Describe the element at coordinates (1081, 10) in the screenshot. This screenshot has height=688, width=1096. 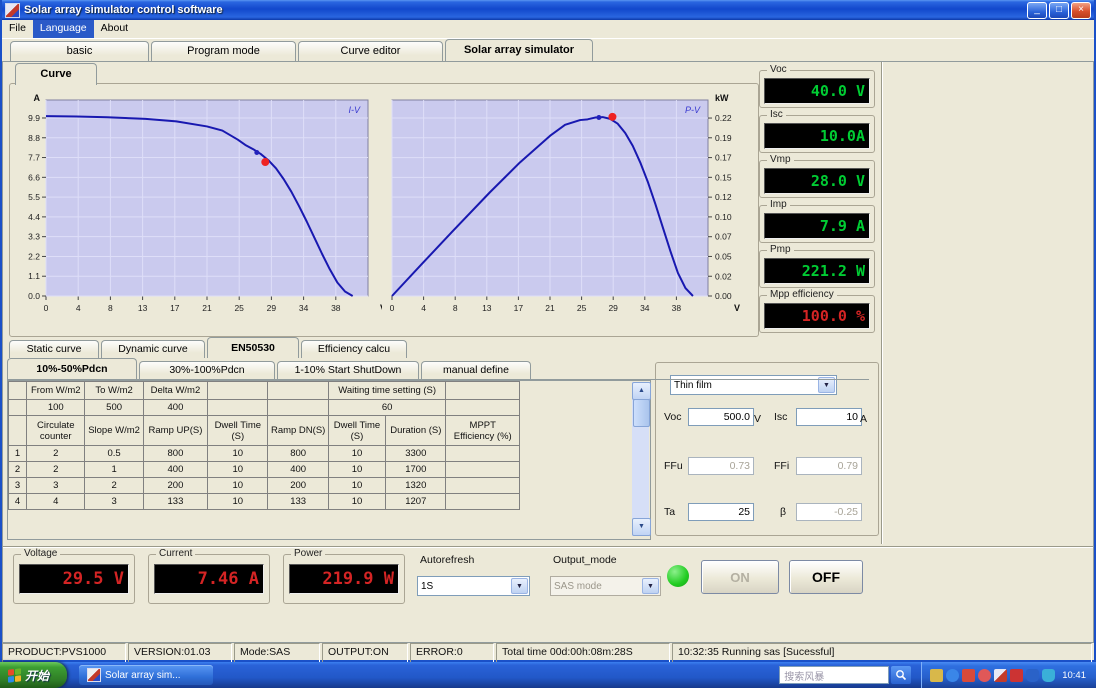
I see `close-button: ×` at that location.